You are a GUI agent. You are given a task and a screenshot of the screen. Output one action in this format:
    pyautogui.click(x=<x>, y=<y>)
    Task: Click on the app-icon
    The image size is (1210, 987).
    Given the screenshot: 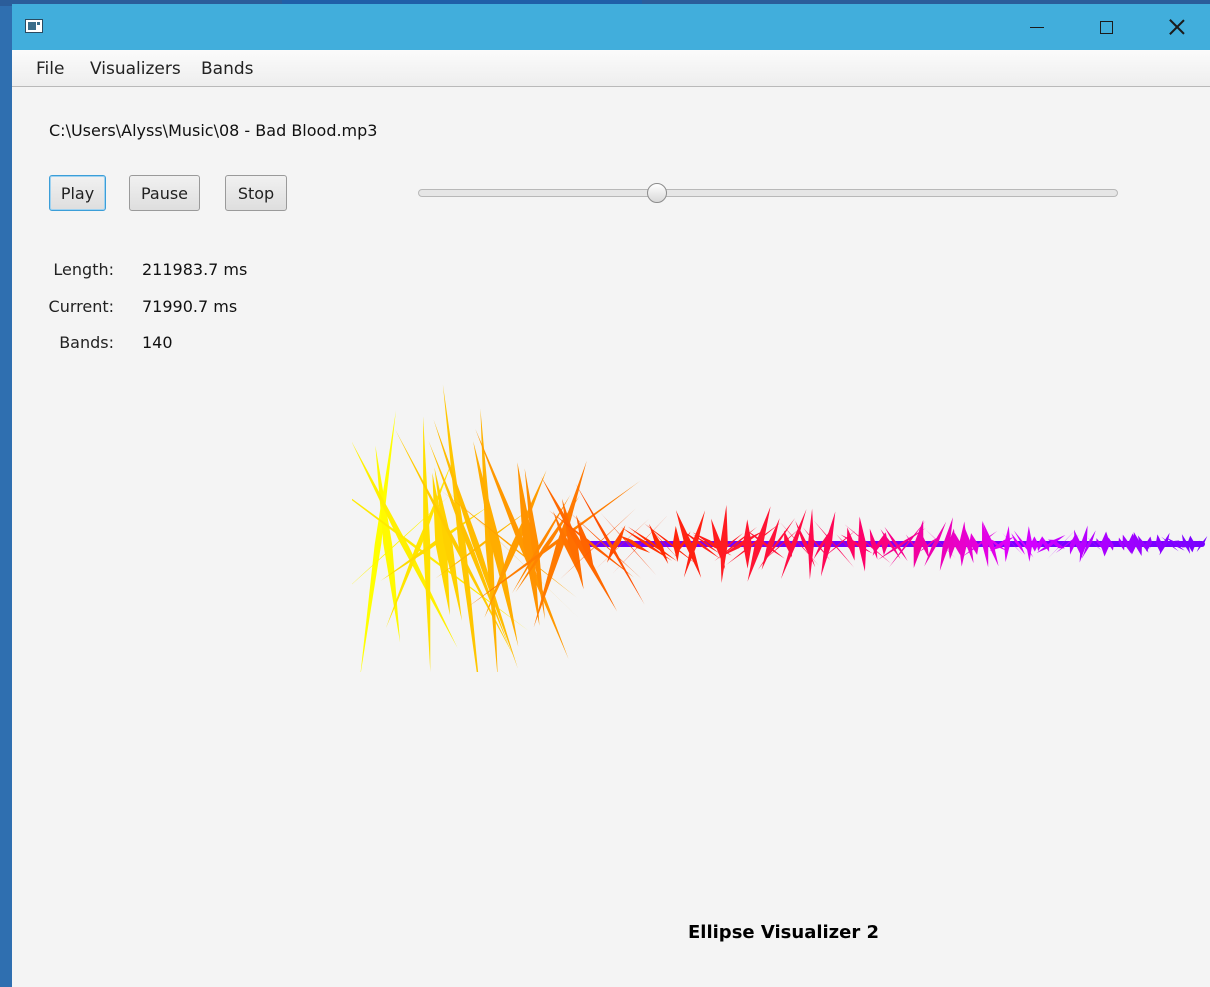 What is the action you would take?
    pyautogui.click(x=34, y=26)
    